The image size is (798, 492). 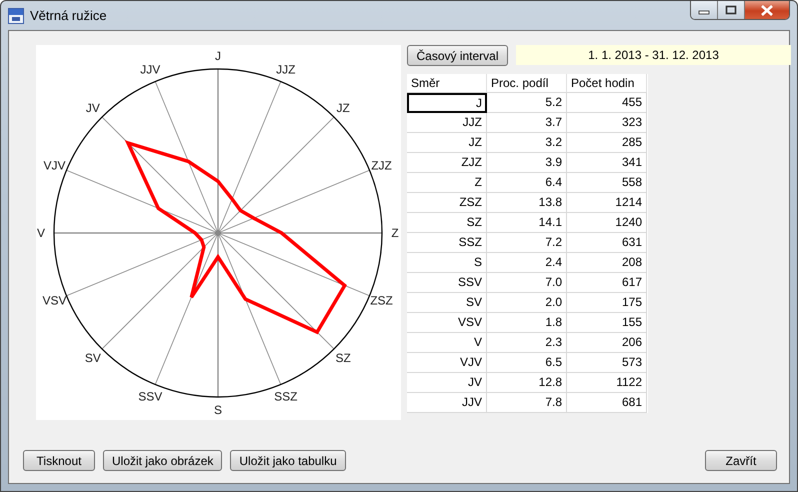 What do you see at coordinates (447, 303) in the screenshot?
I see `table-cell: SV` at bounding box center [447, 303].